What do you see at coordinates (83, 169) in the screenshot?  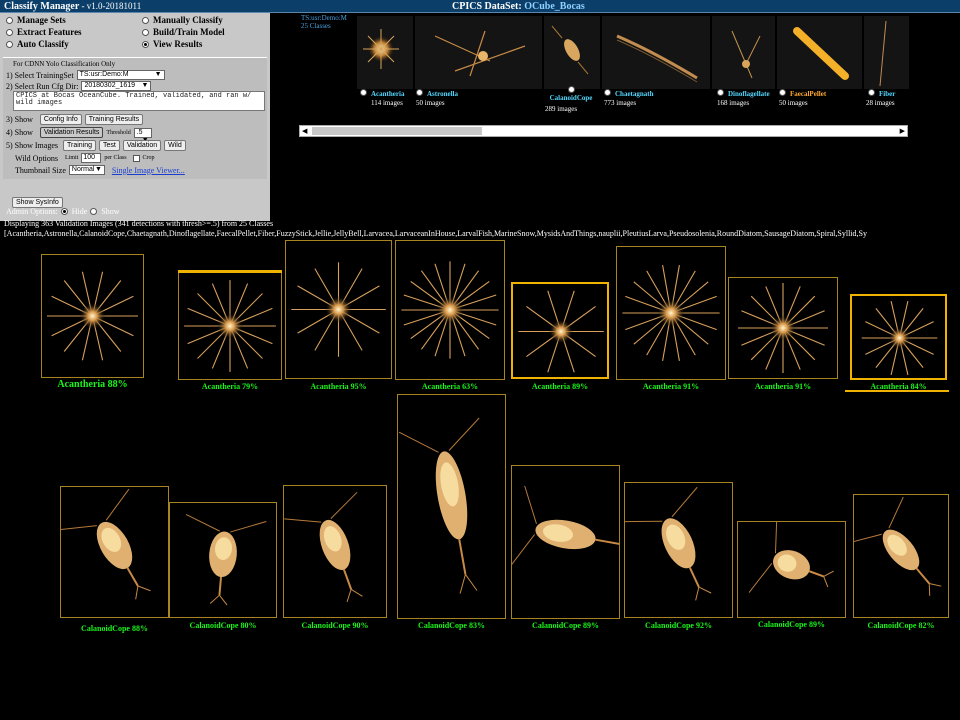 I see `thumbnail-size-value: Normal` at bounding box center [83, 169].